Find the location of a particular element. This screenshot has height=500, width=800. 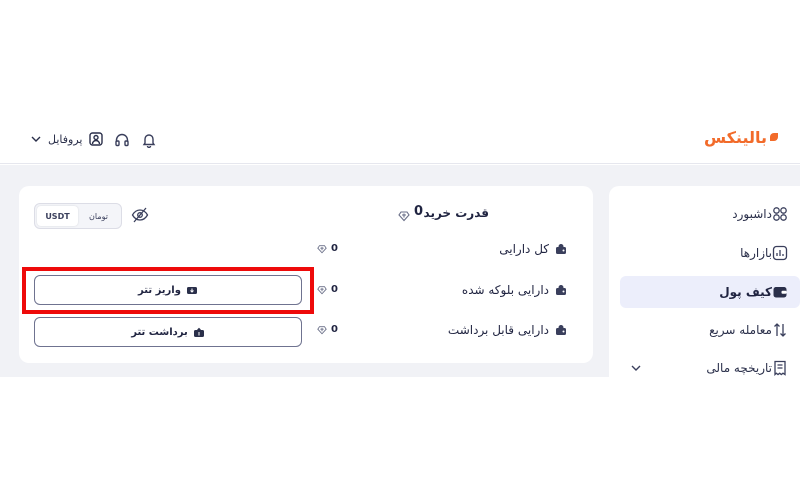

sidebar-item-wallet: کیف پول is located at coordinates (710, 292).